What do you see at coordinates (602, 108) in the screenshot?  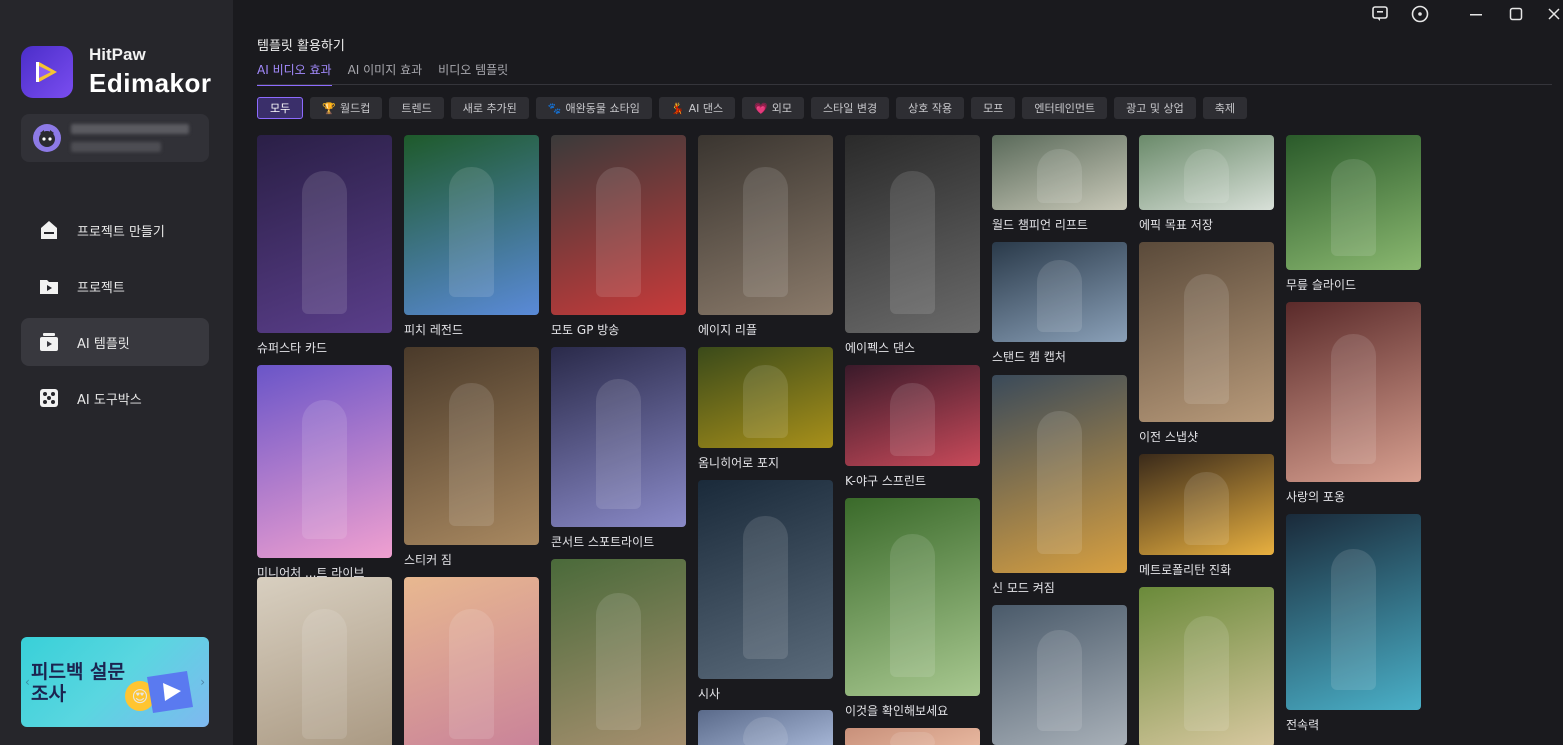 I see `chip-label: 애완동물 쇼타임` at bounding box center [602, 108].